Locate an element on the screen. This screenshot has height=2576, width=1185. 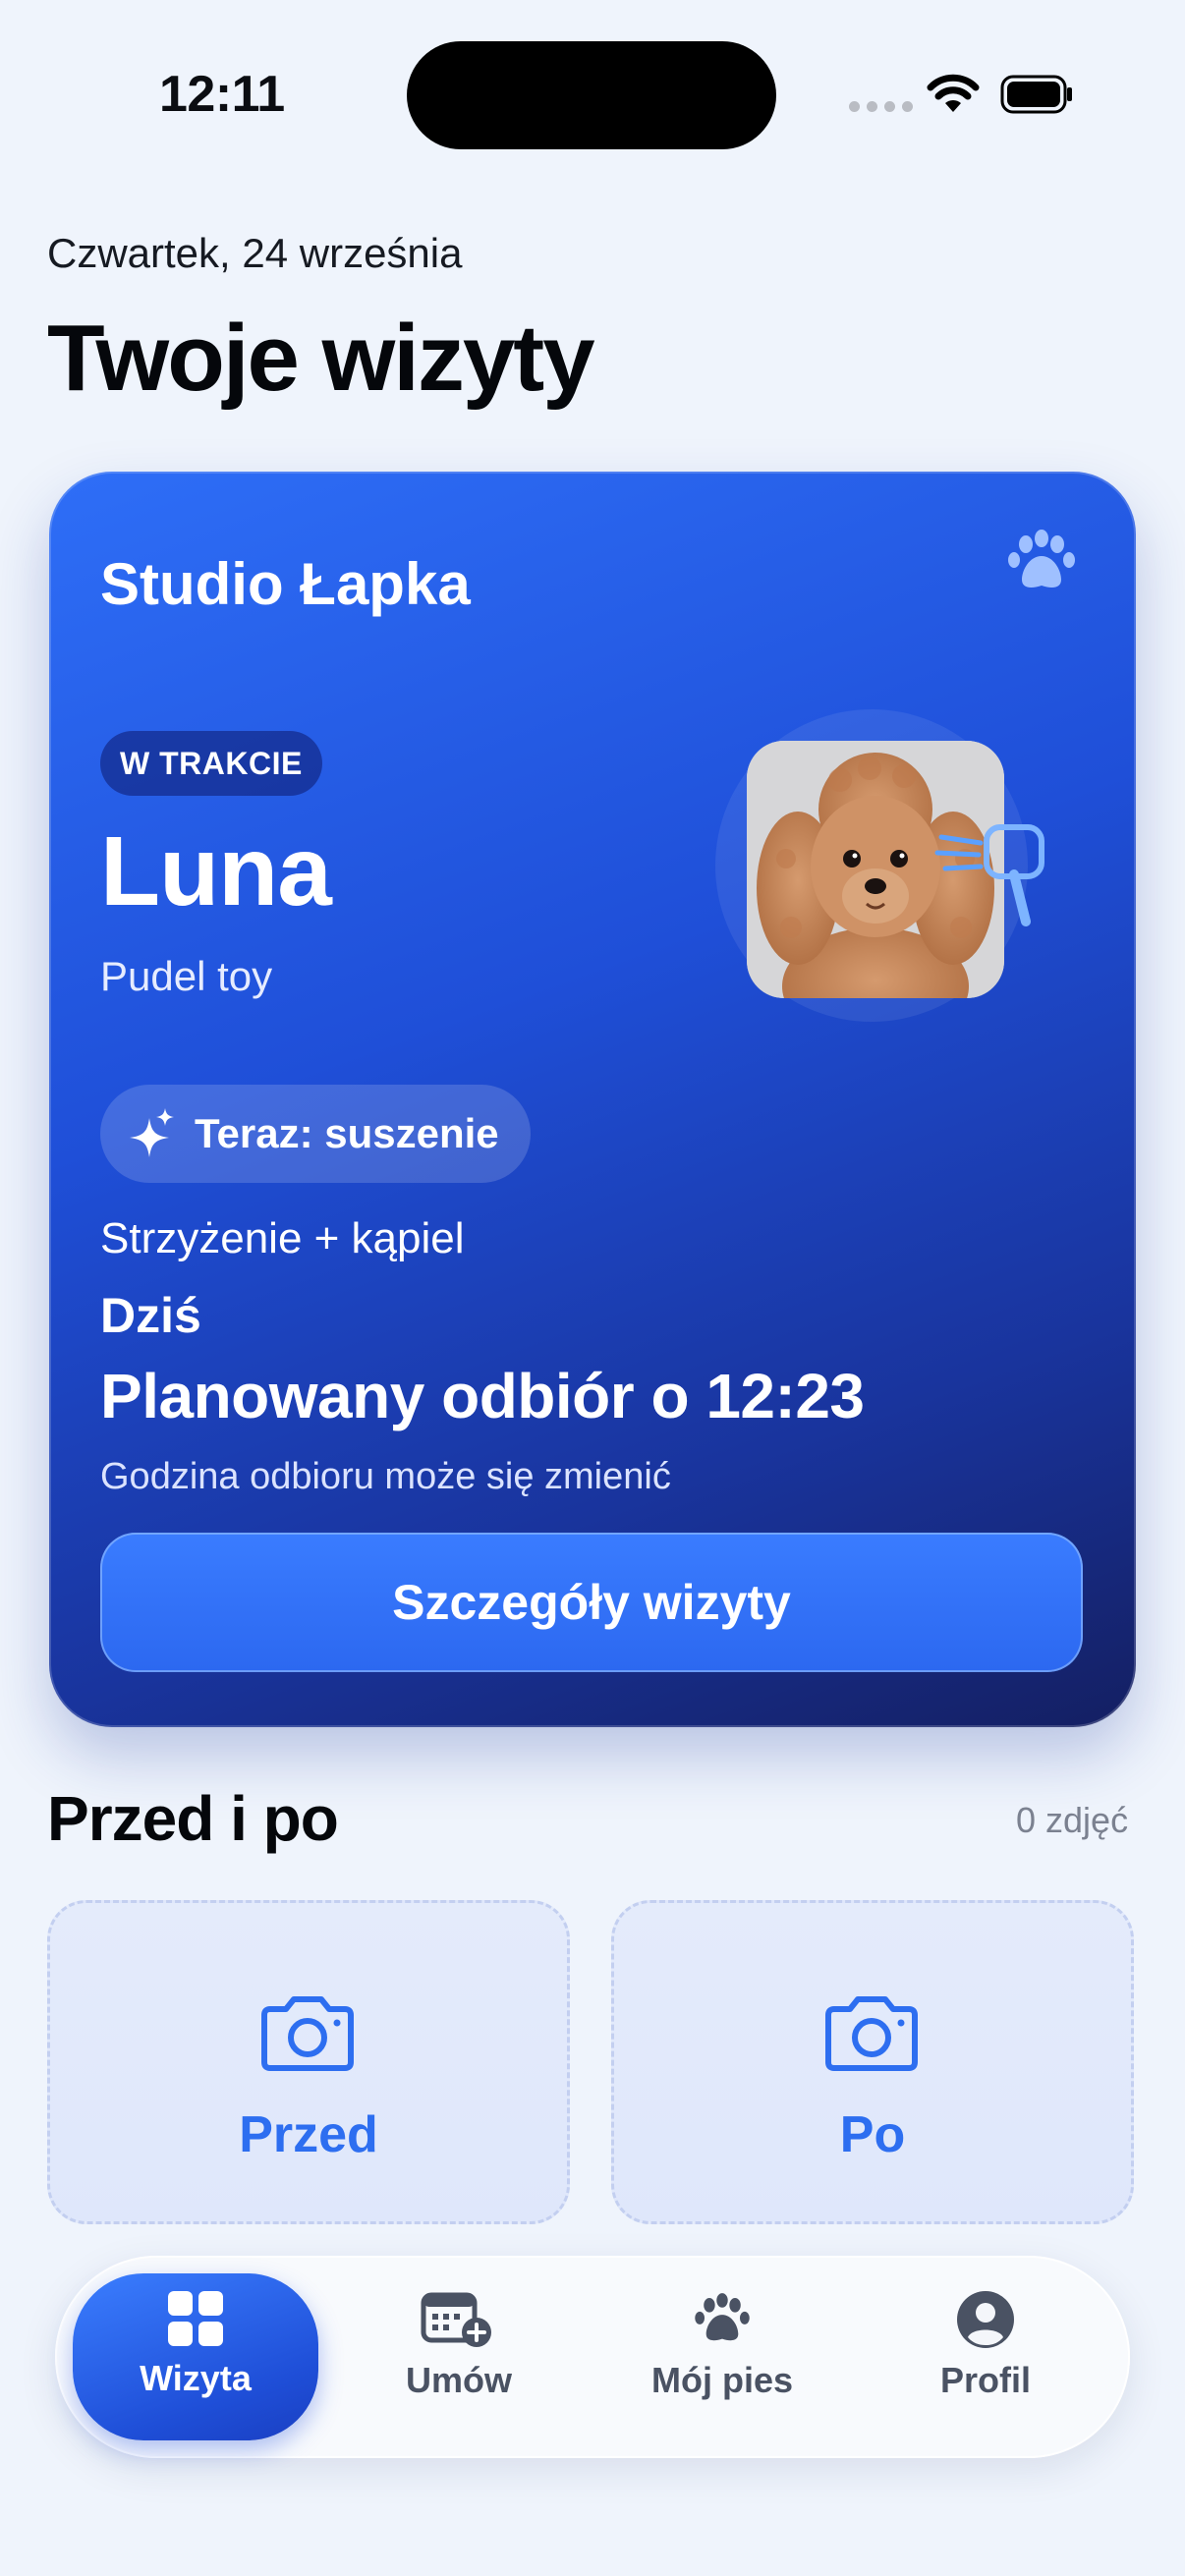
tab-label: Mój pies is located at coordinates (722, 2380).